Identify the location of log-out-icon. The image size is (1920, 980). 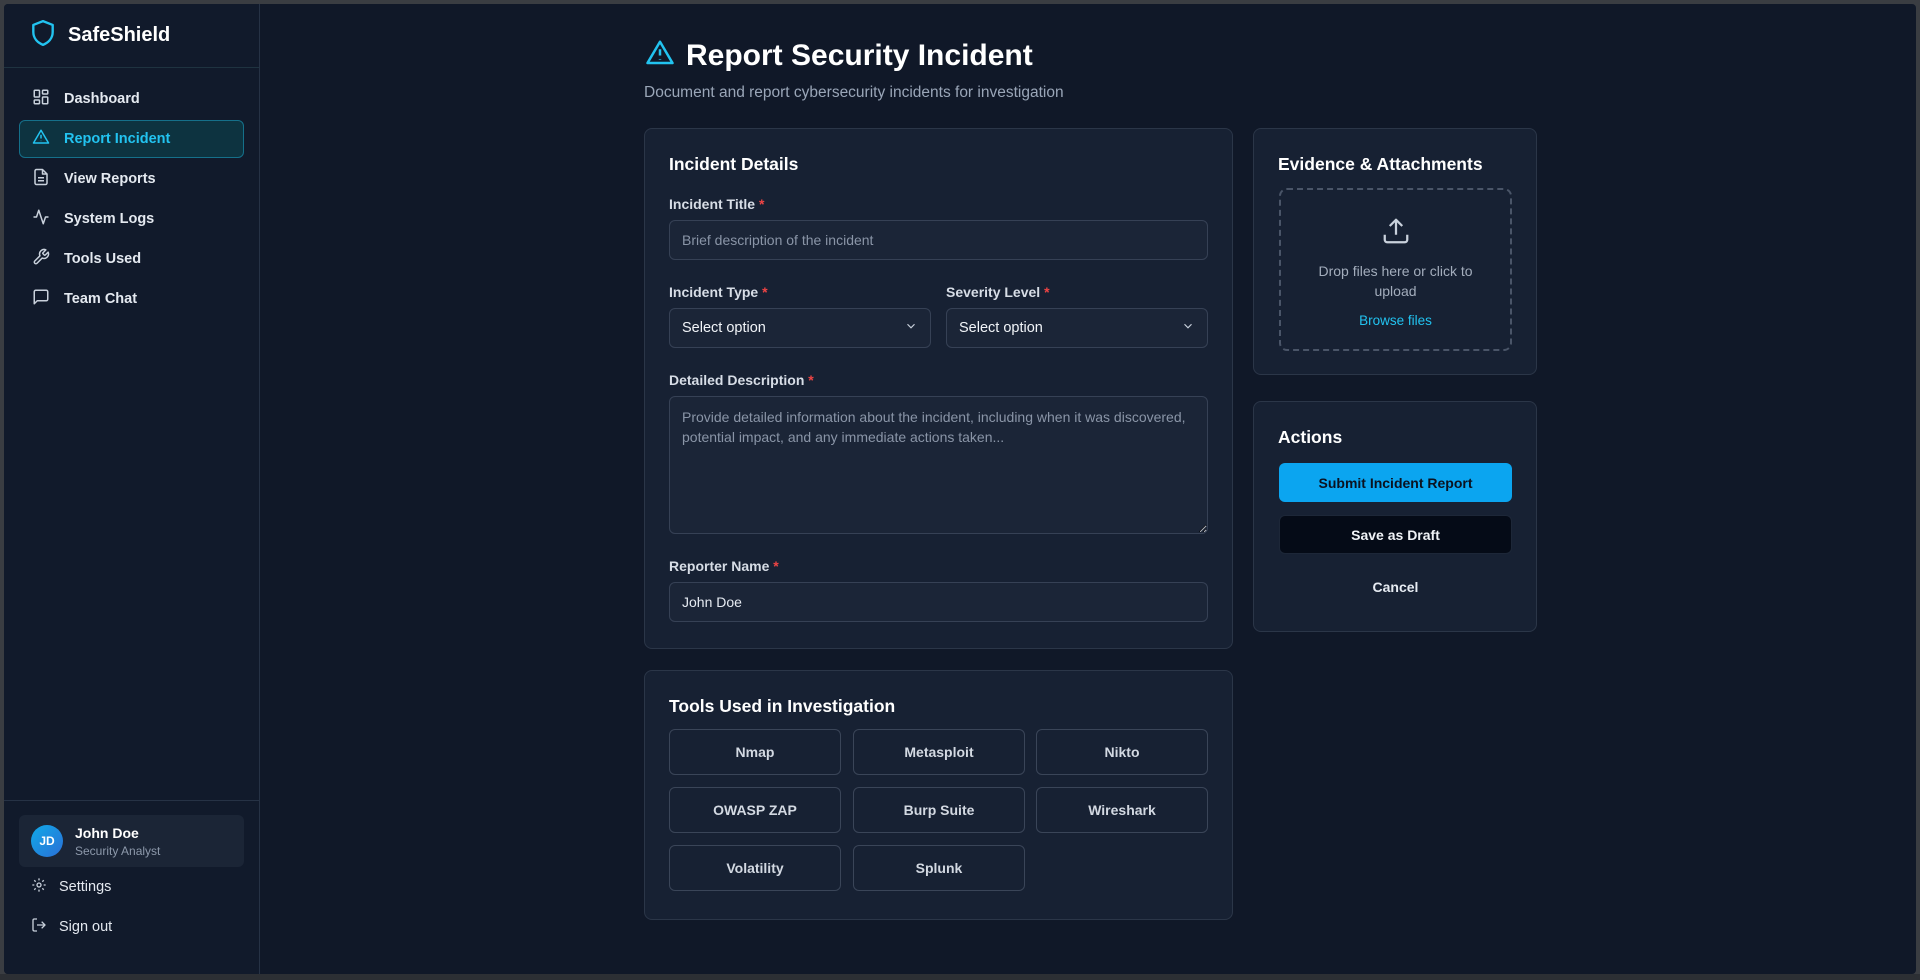
(39, 927).